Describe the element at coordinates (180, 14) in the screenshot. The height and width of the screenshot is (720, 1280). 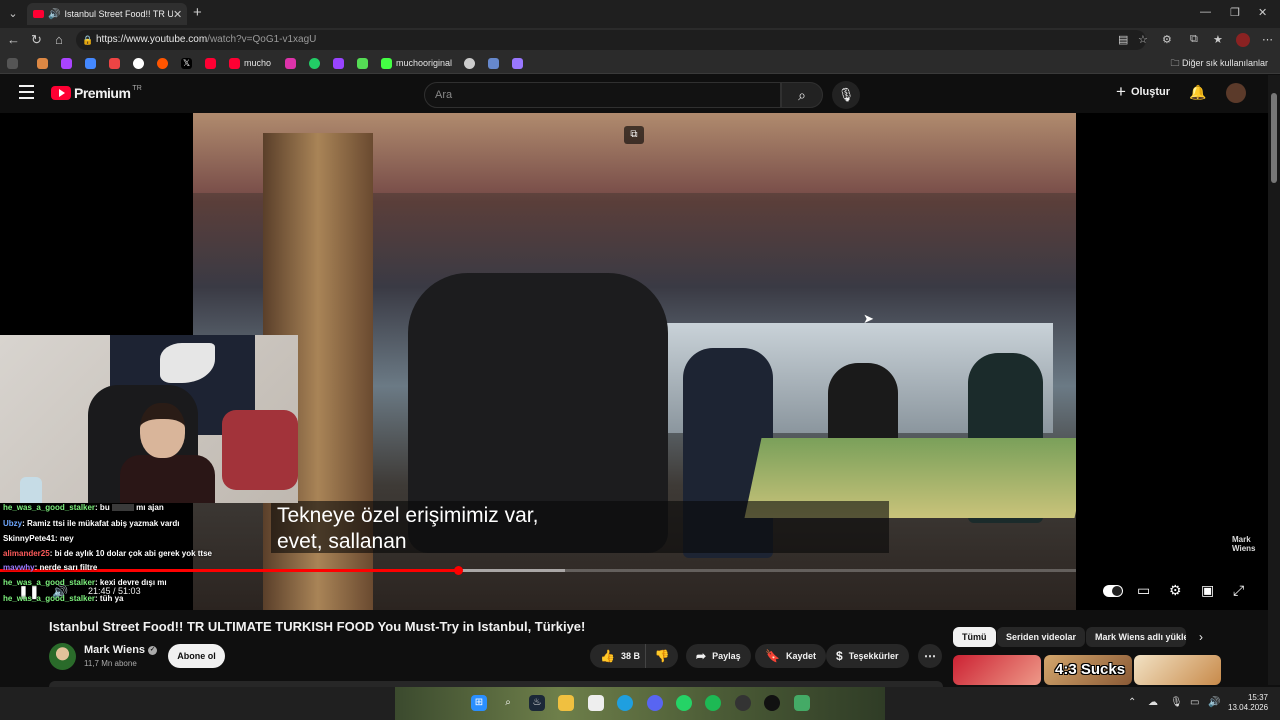
I see `tab-close-icon: ✕` at that location.